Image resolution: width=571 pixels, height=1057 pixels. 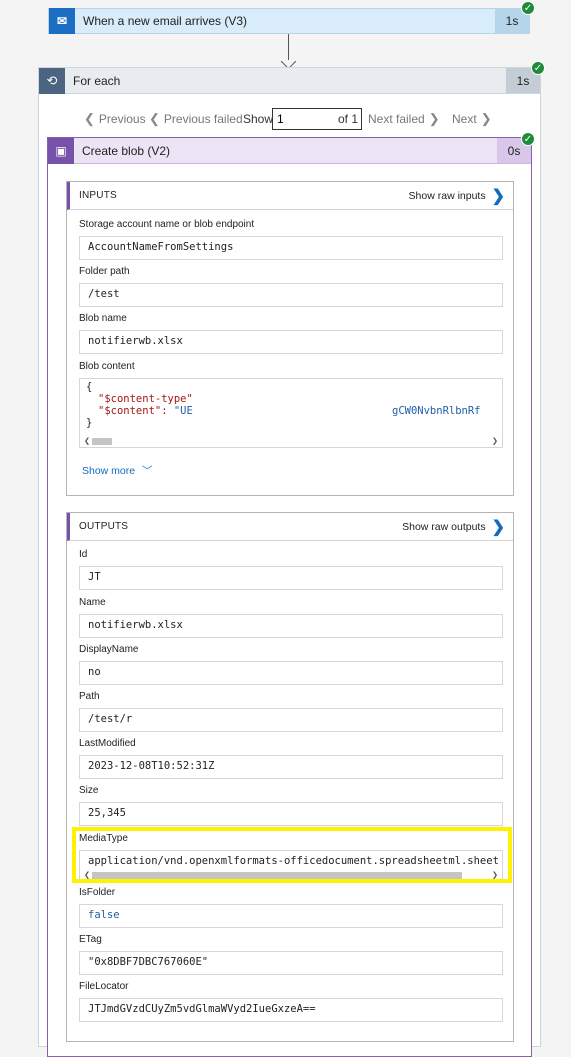 I want to click on path-field: Path /test/r, so click(x=291, y=711).